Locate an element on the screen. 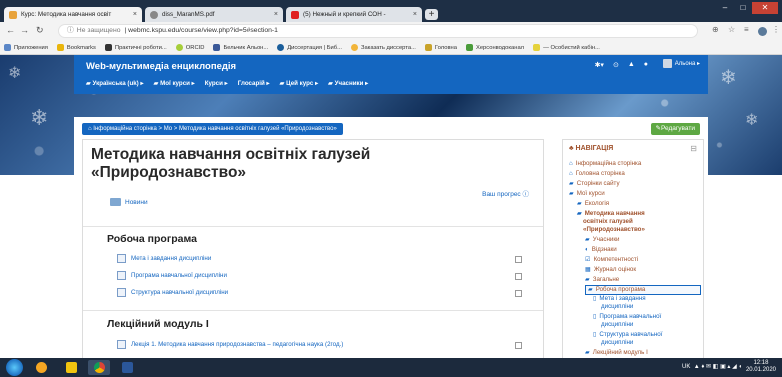 This screenshot has height=377, width=782. bookmark-label: ORCID is located at coordinates (195, 47).